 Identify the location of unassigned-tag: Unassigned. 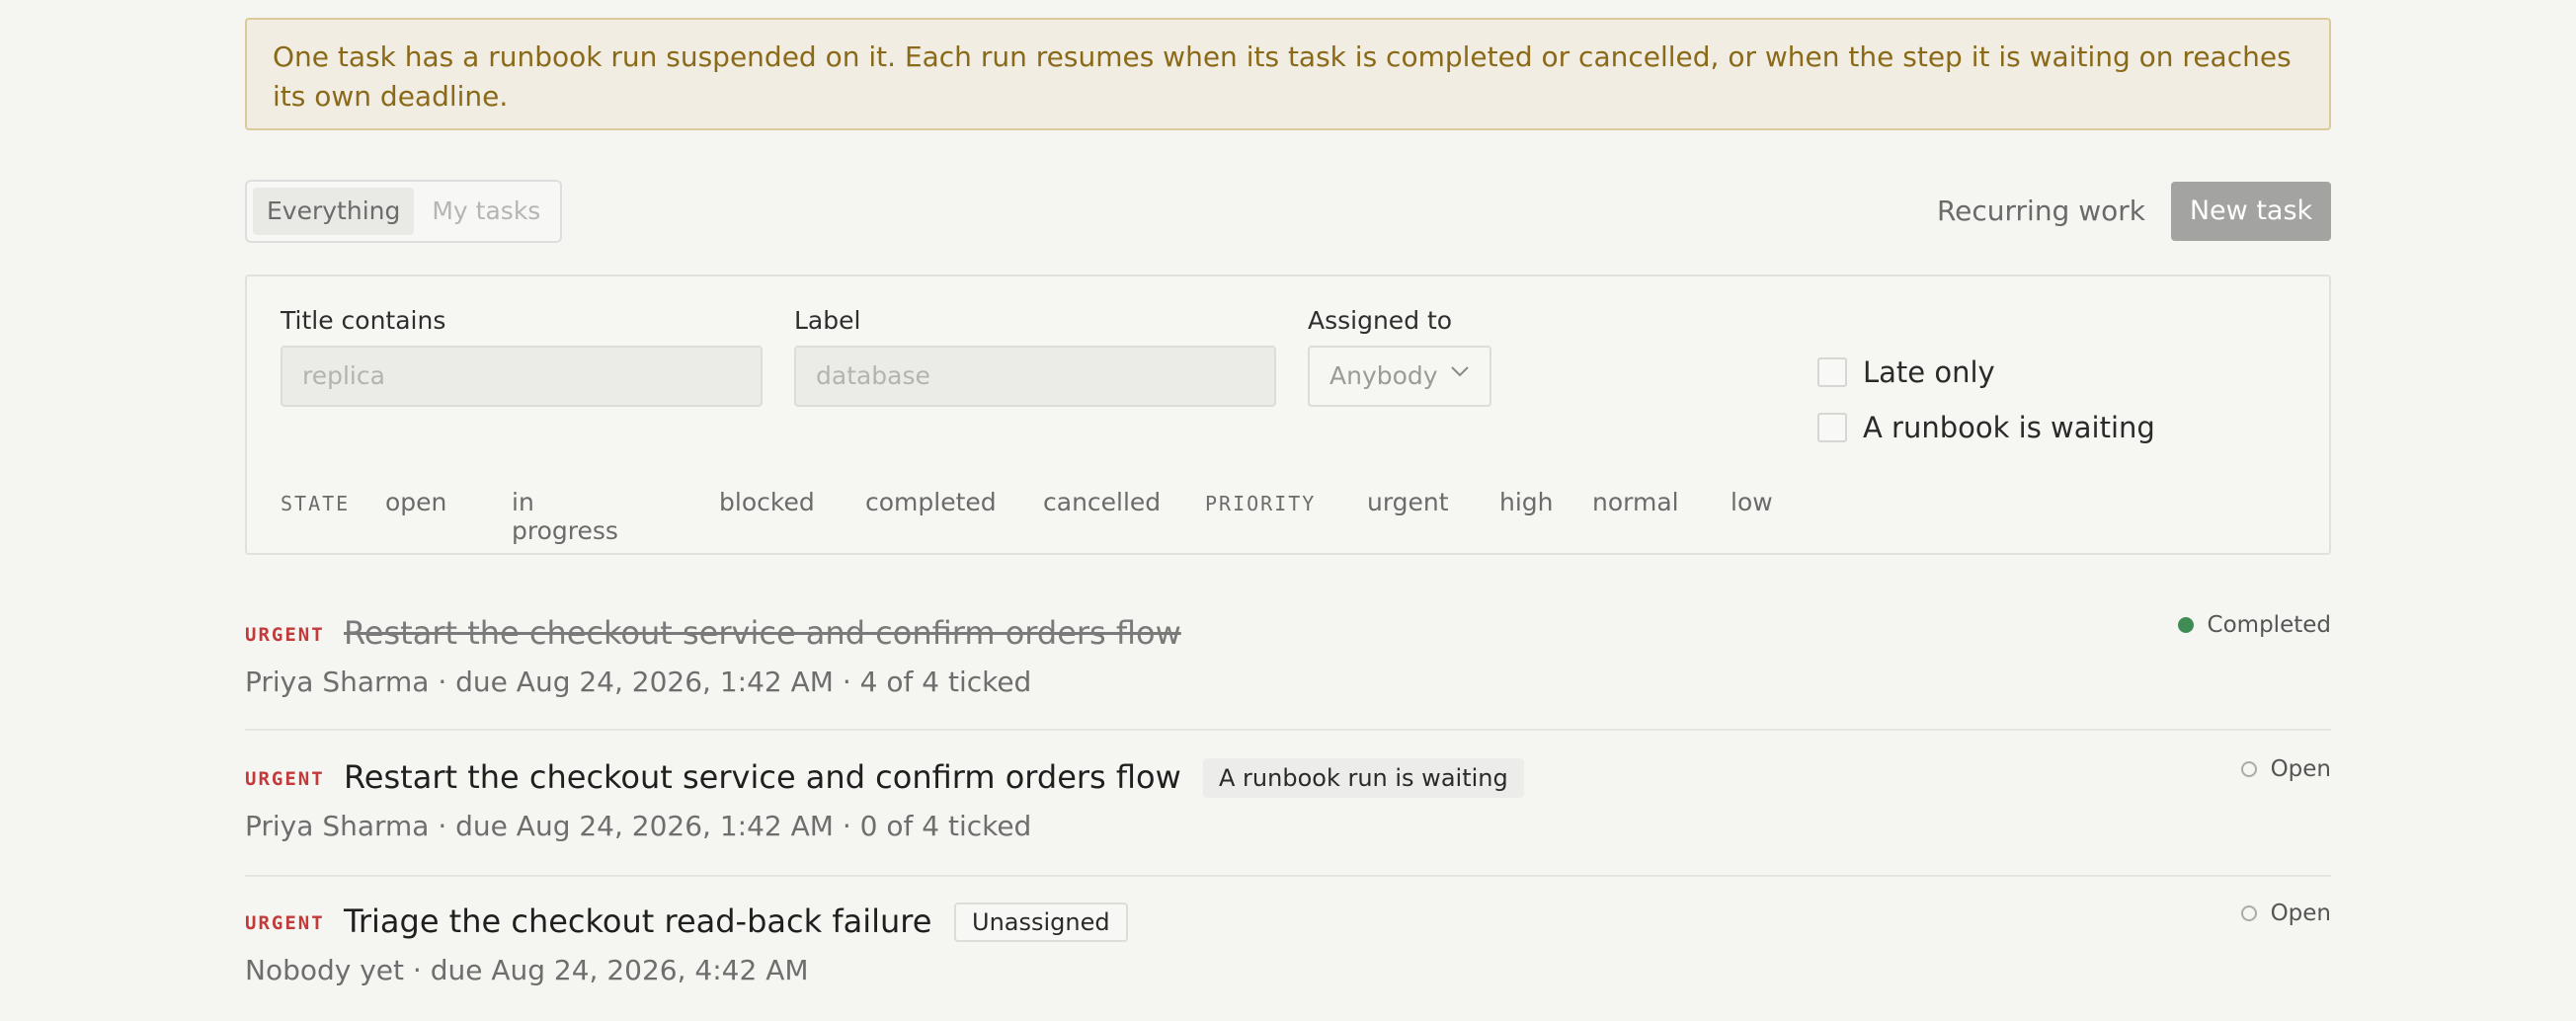
(1041, 922).